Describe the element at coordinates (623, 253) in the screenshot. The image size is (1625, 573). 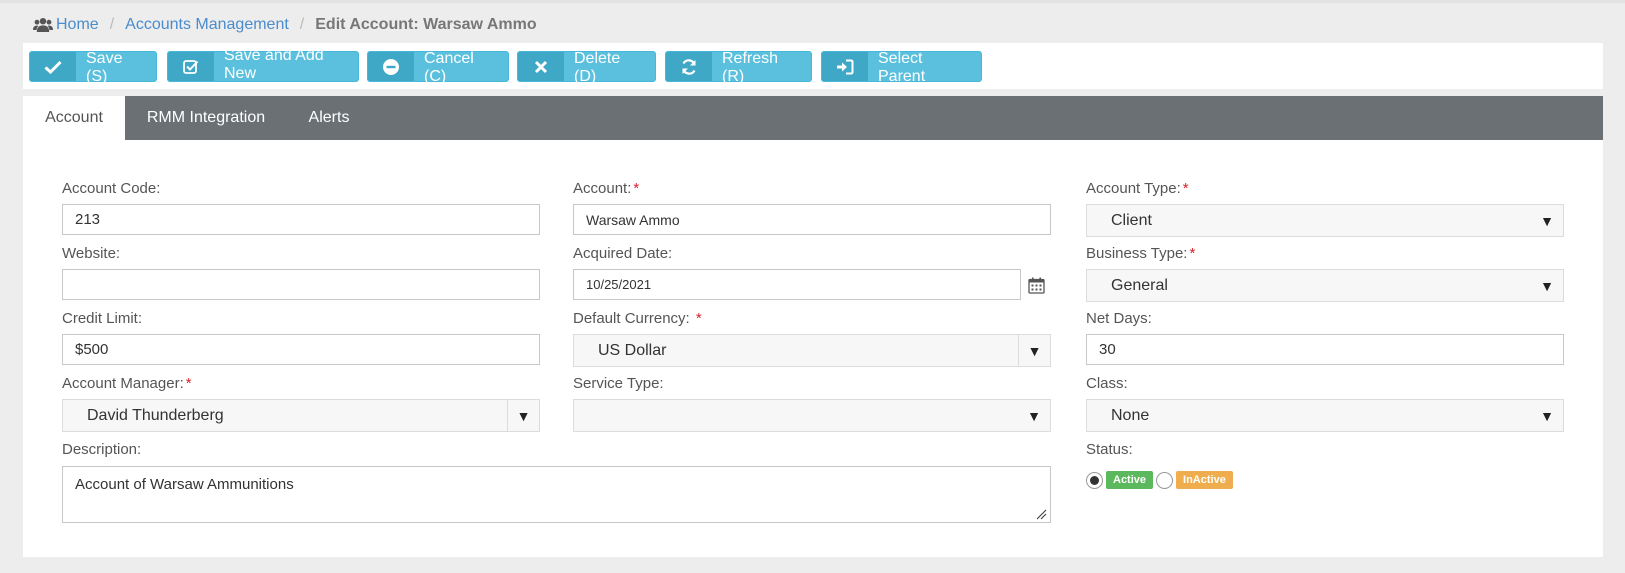
I see `acquired-date-label: Acquired Date:` at that location.